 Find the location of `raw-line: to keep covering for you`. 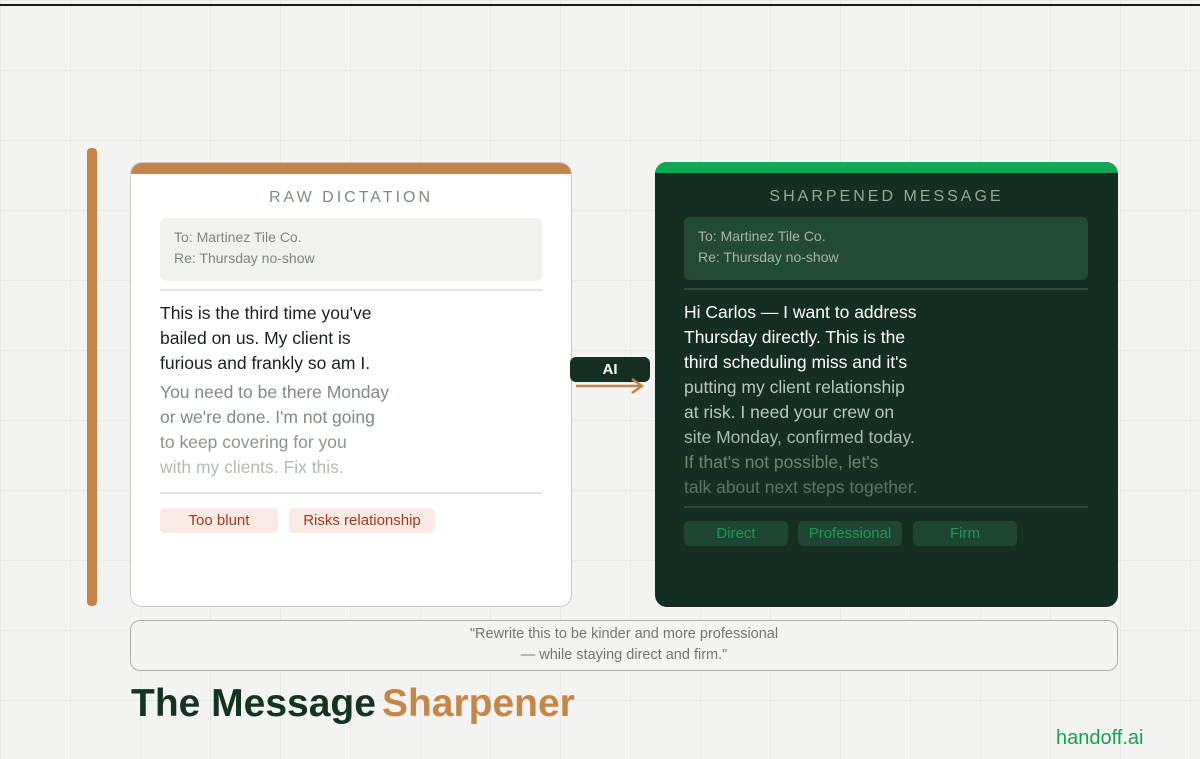

raw-line: to keep covering for you is located at coordinates (253, 442).